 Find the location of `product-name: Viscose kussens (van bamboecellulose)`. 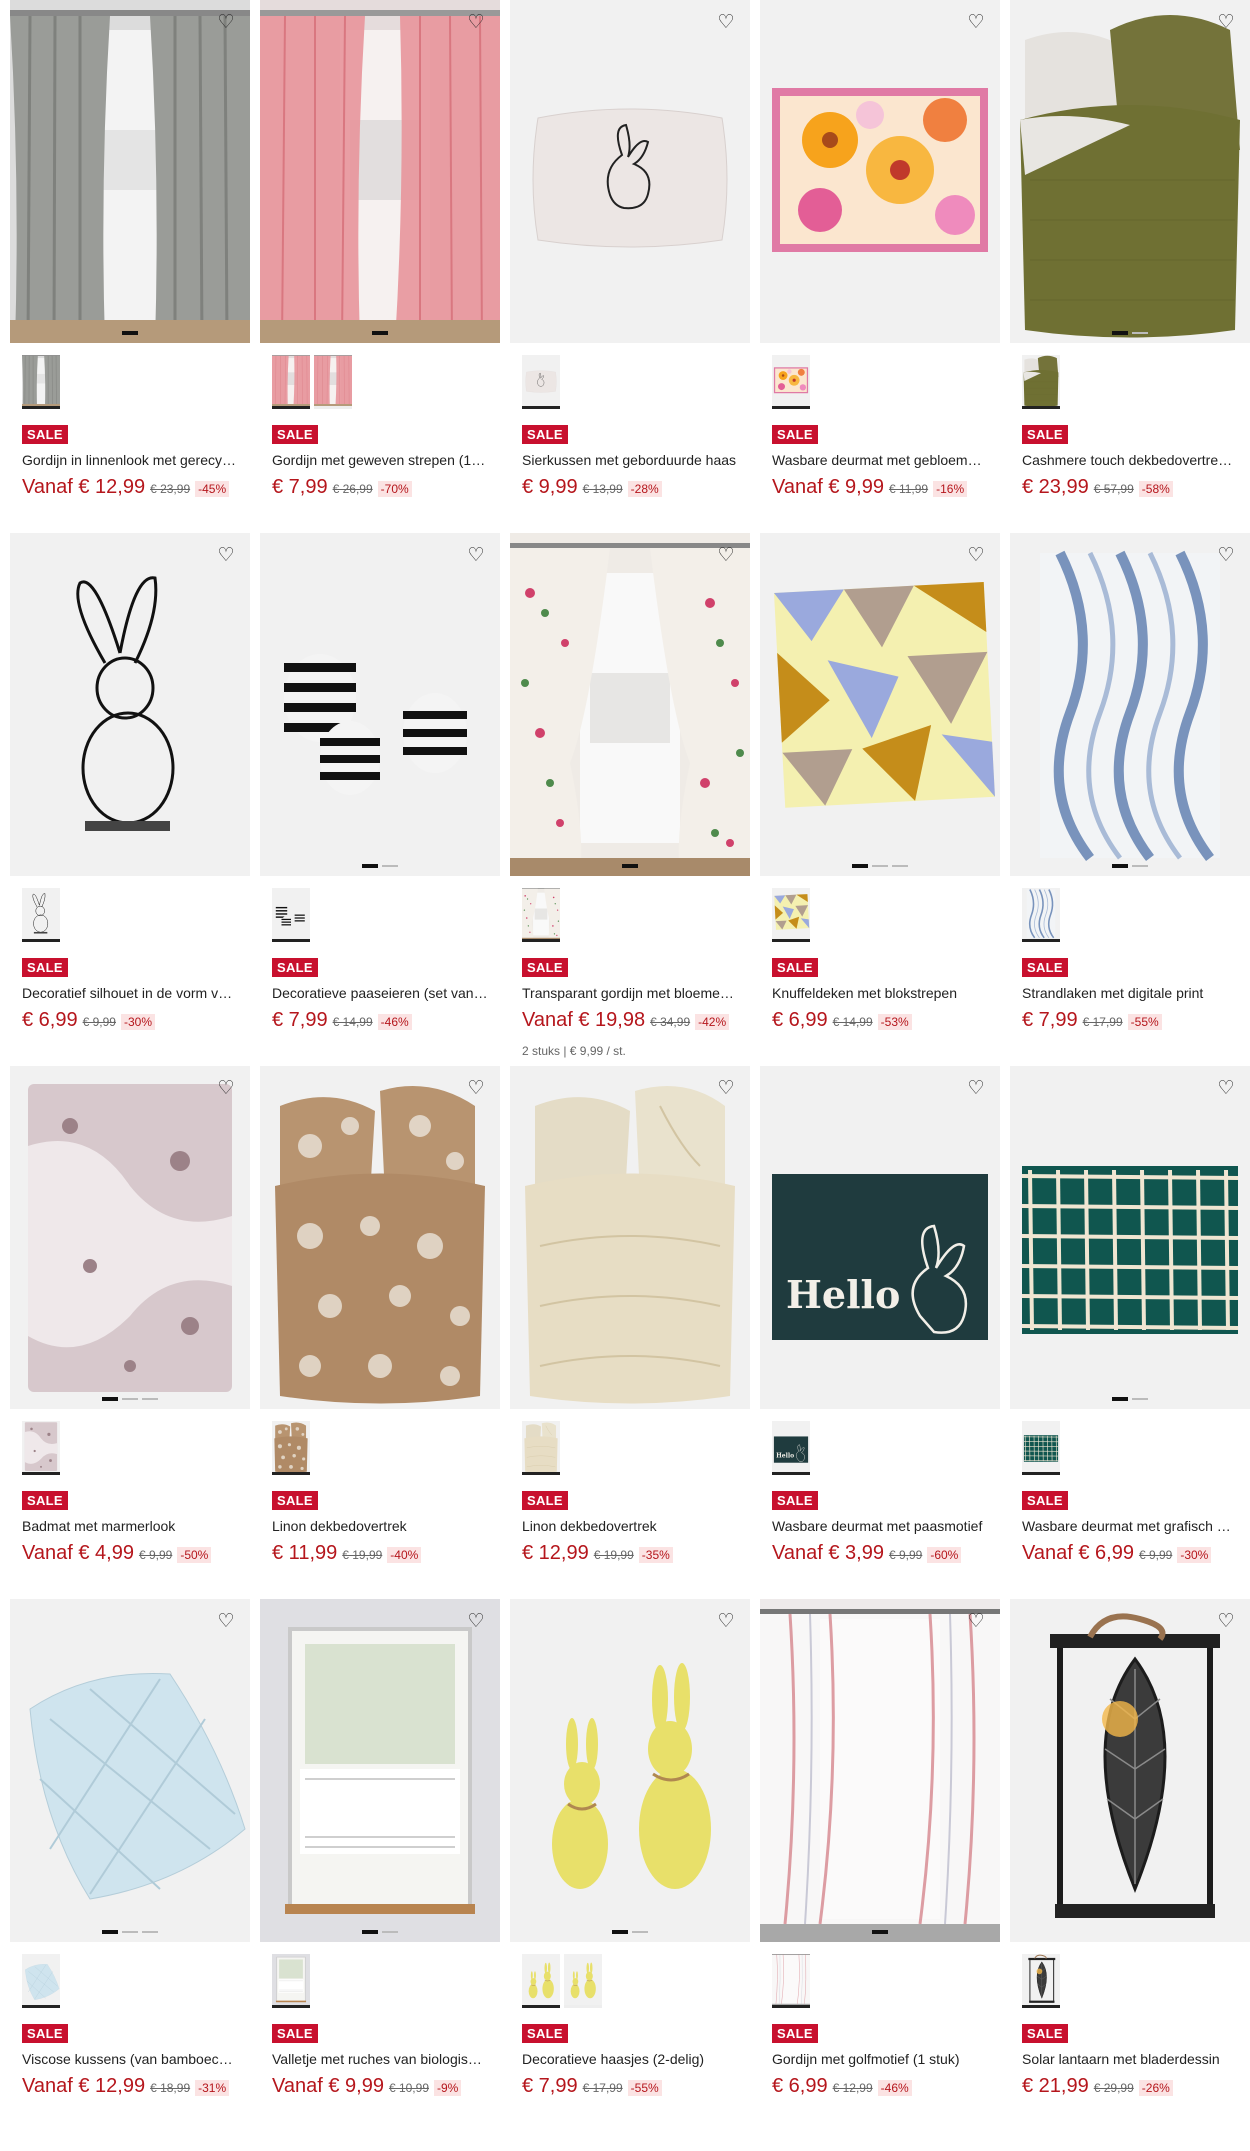

product-name: Viscose kussens (van bamboecellulose) is located at coordinates (130, 2059).